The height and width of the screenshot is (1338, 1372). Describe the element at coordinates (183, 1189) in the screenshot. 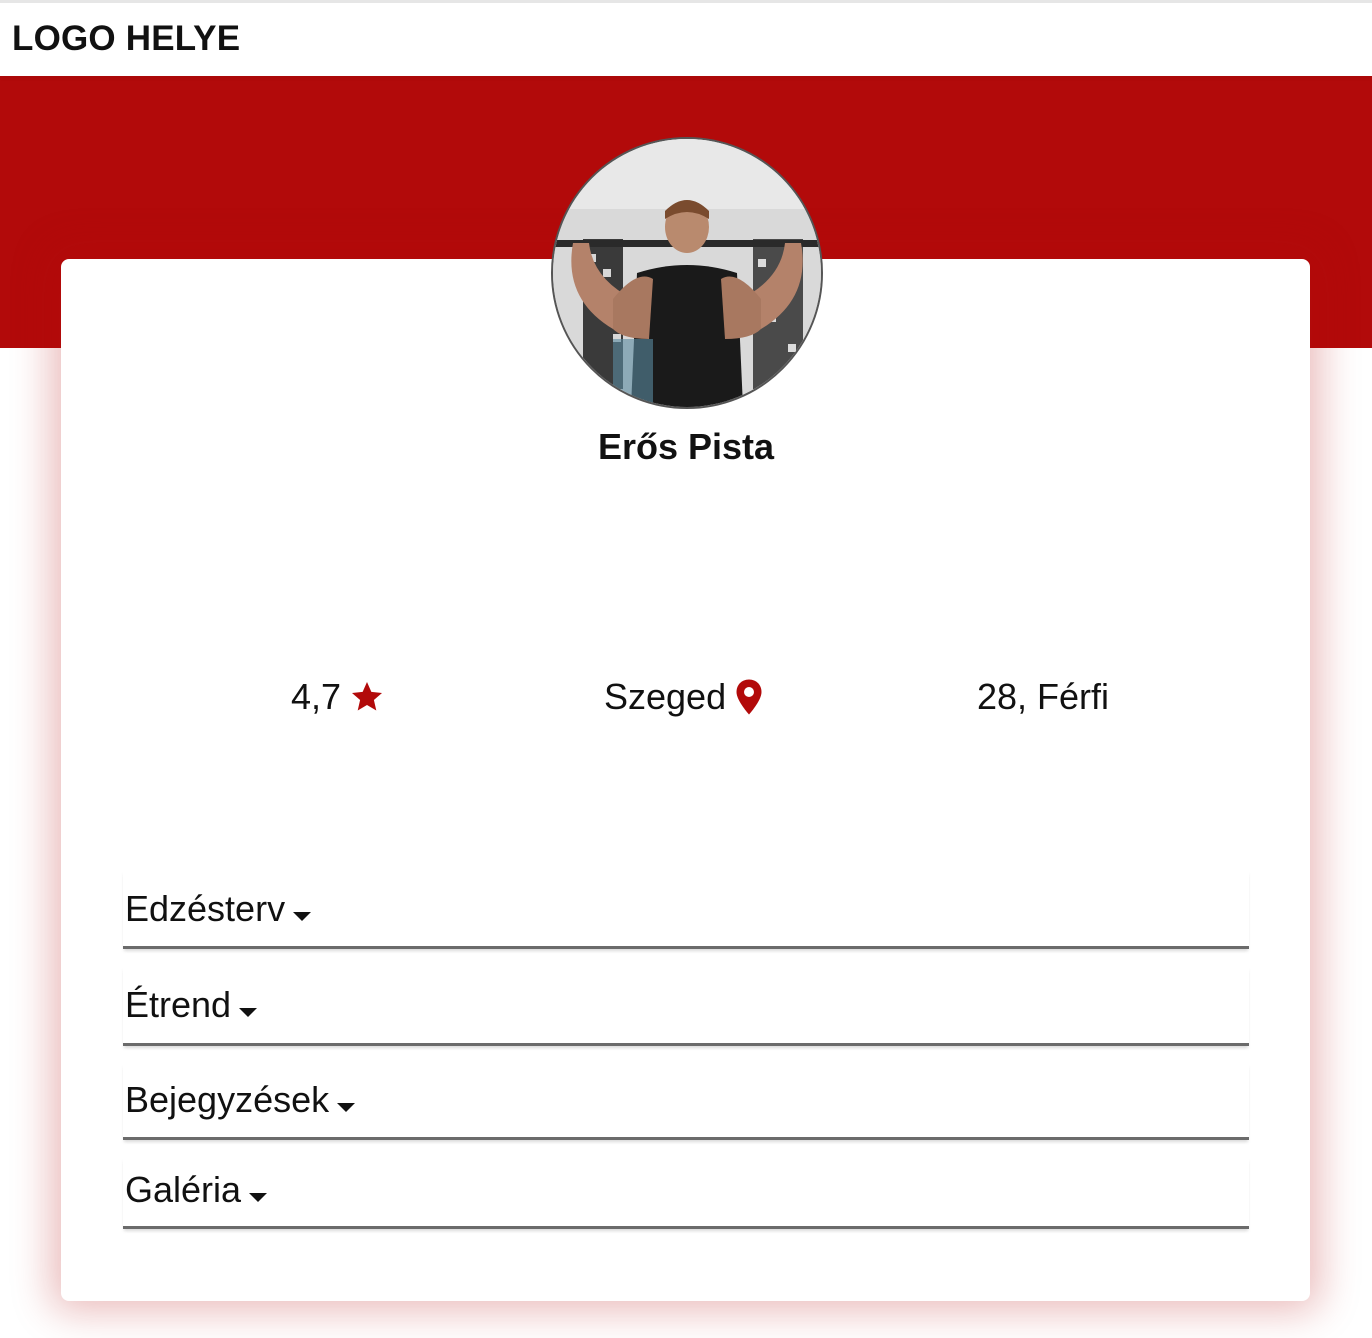

I see `section-label-text: Galéria` at that location.